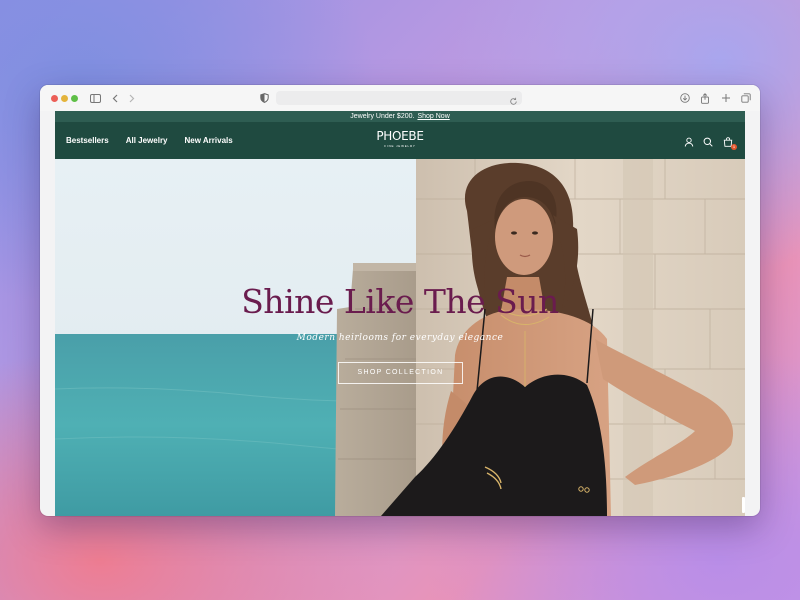 This screenshot has height=600, width=800. Describe the element at coordinates (115, 98) in the screenshot. I see `back-icon` at that location.